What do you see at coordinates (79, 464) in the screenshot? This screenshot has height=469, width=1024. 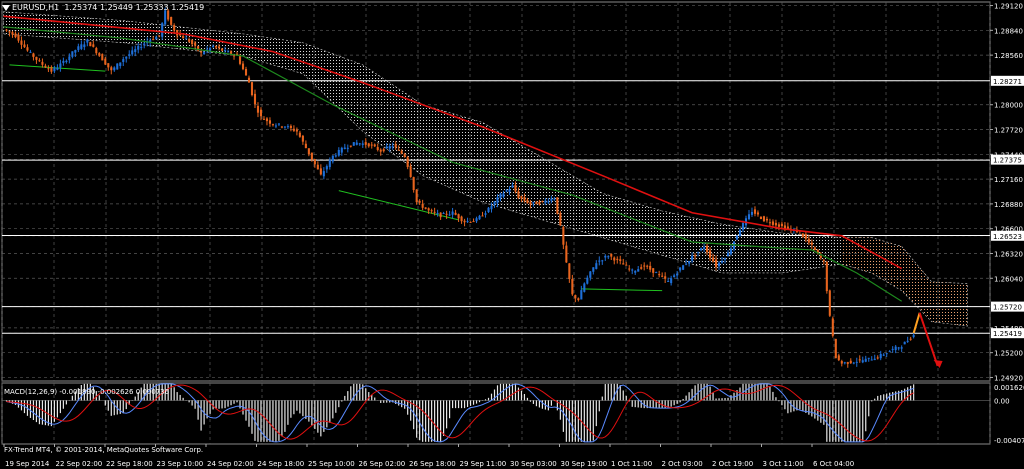 I see `time-axis-label: 22 Sep 02:00` at bounding box center [79, 464].